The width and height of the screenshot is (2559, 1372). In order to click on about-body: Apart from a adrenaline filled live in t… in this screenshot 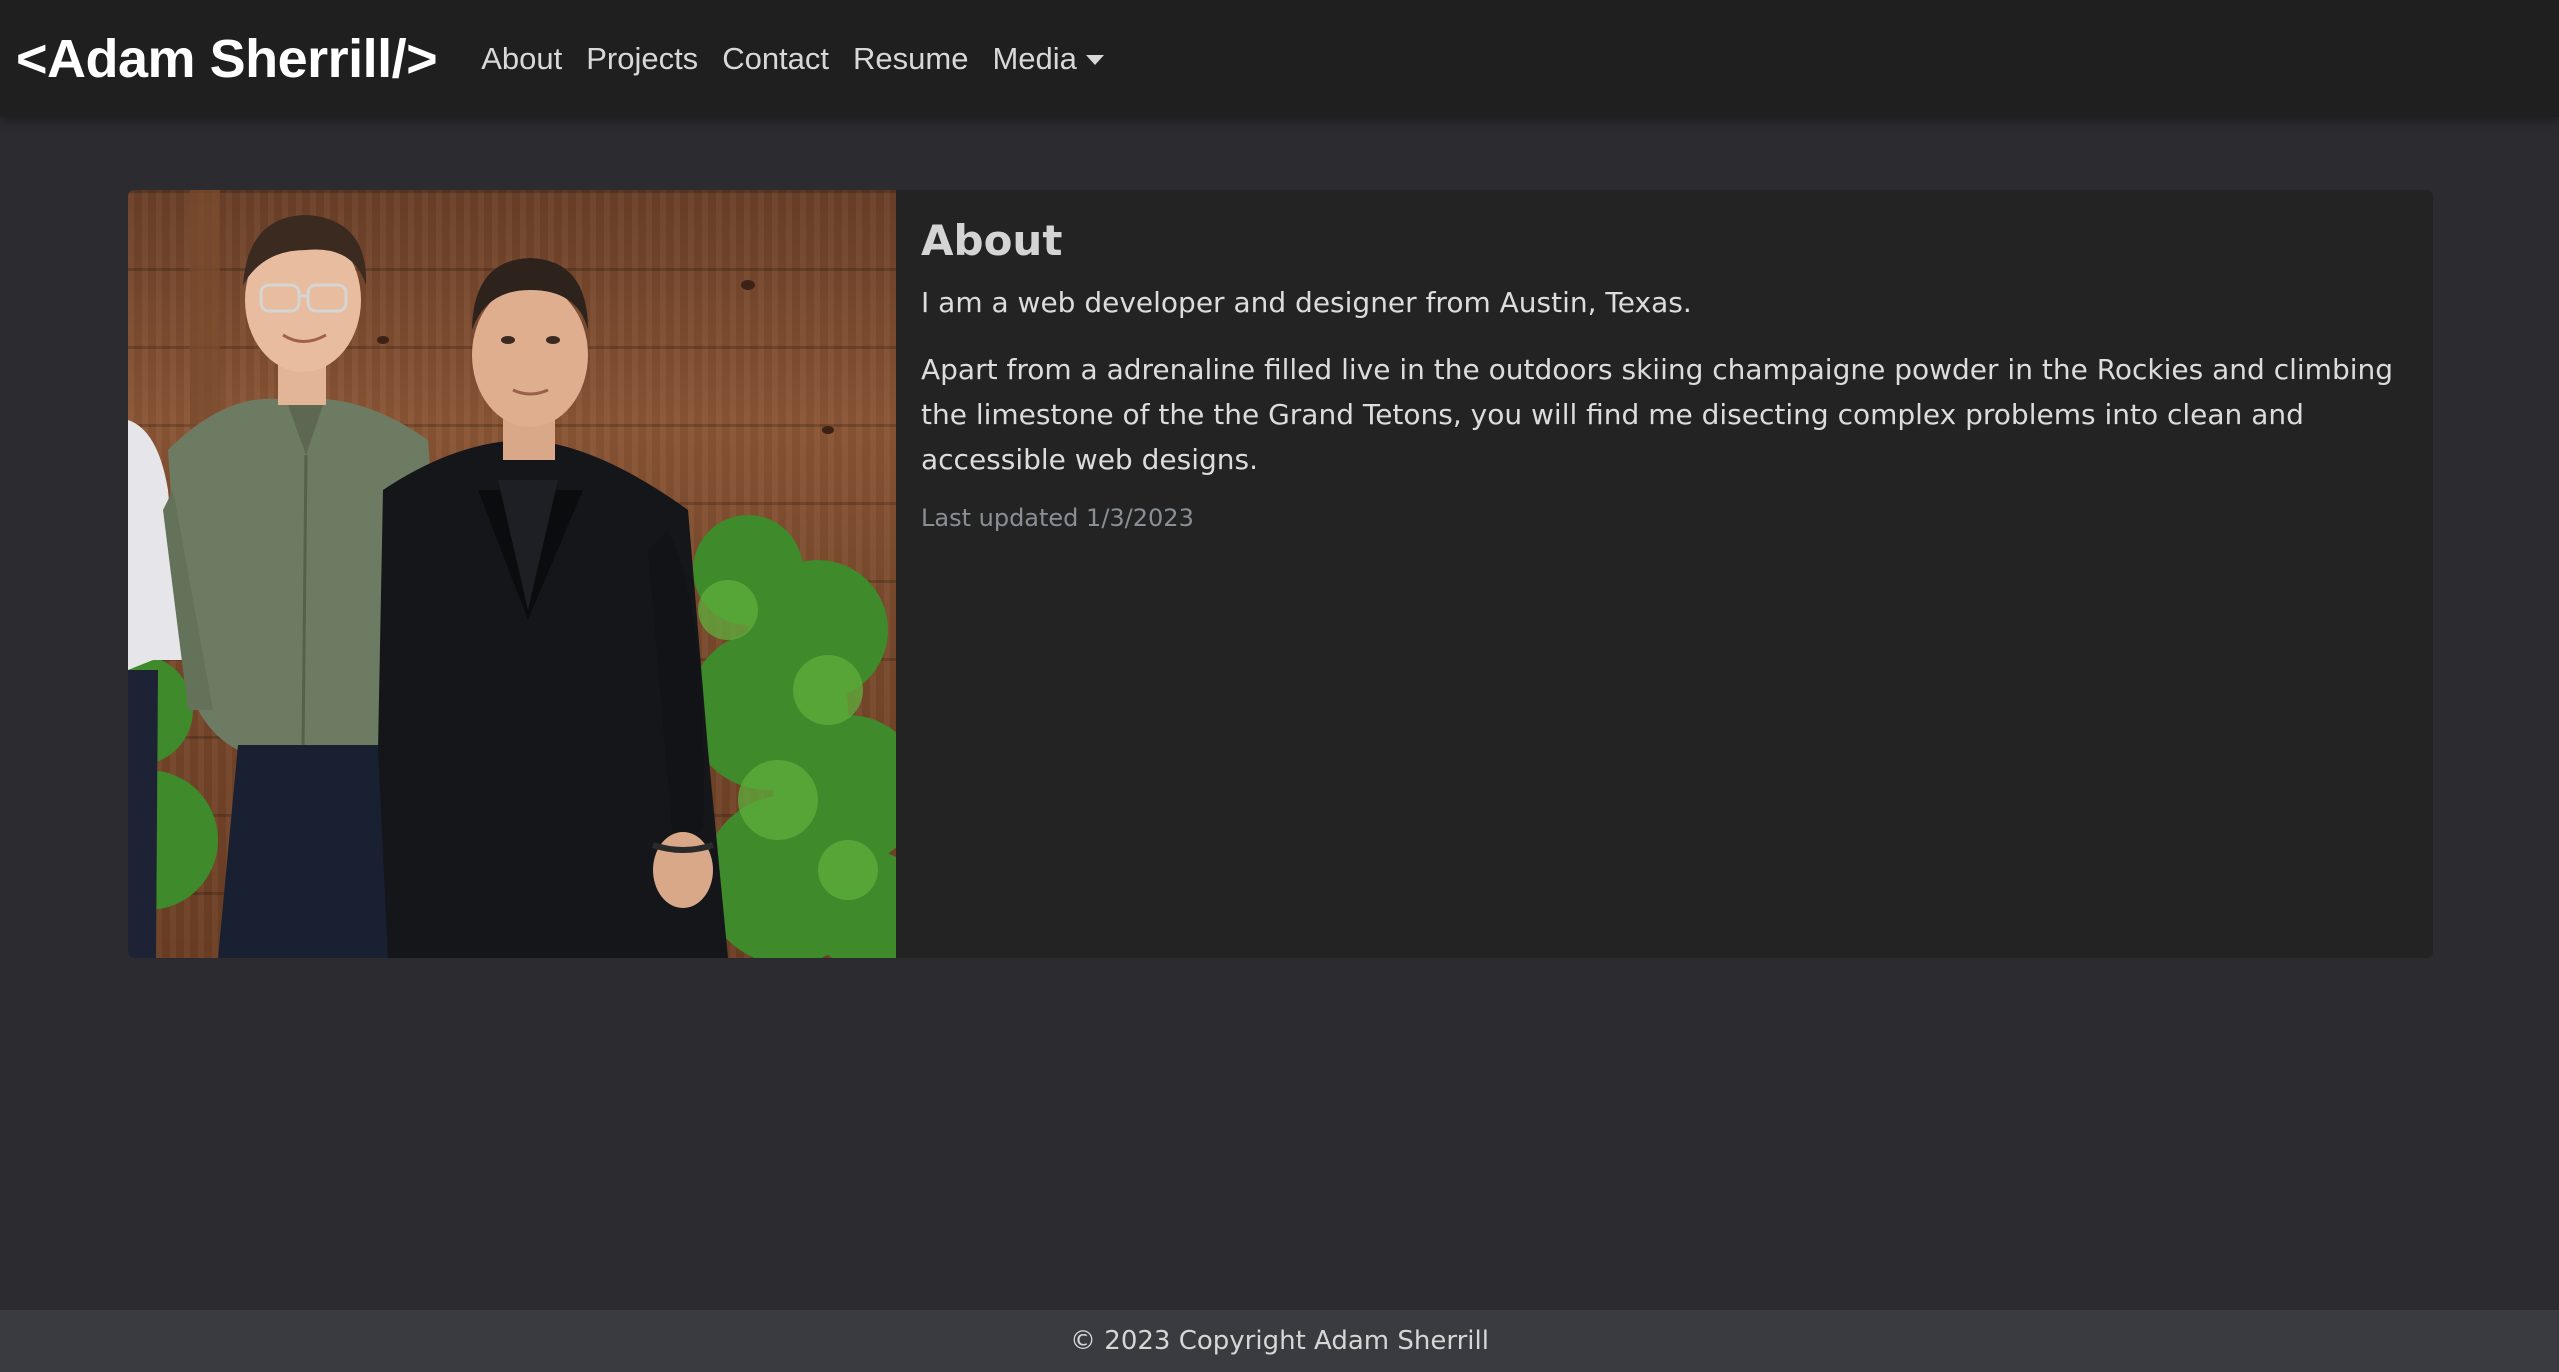, I will do `click(1657, 415)`.